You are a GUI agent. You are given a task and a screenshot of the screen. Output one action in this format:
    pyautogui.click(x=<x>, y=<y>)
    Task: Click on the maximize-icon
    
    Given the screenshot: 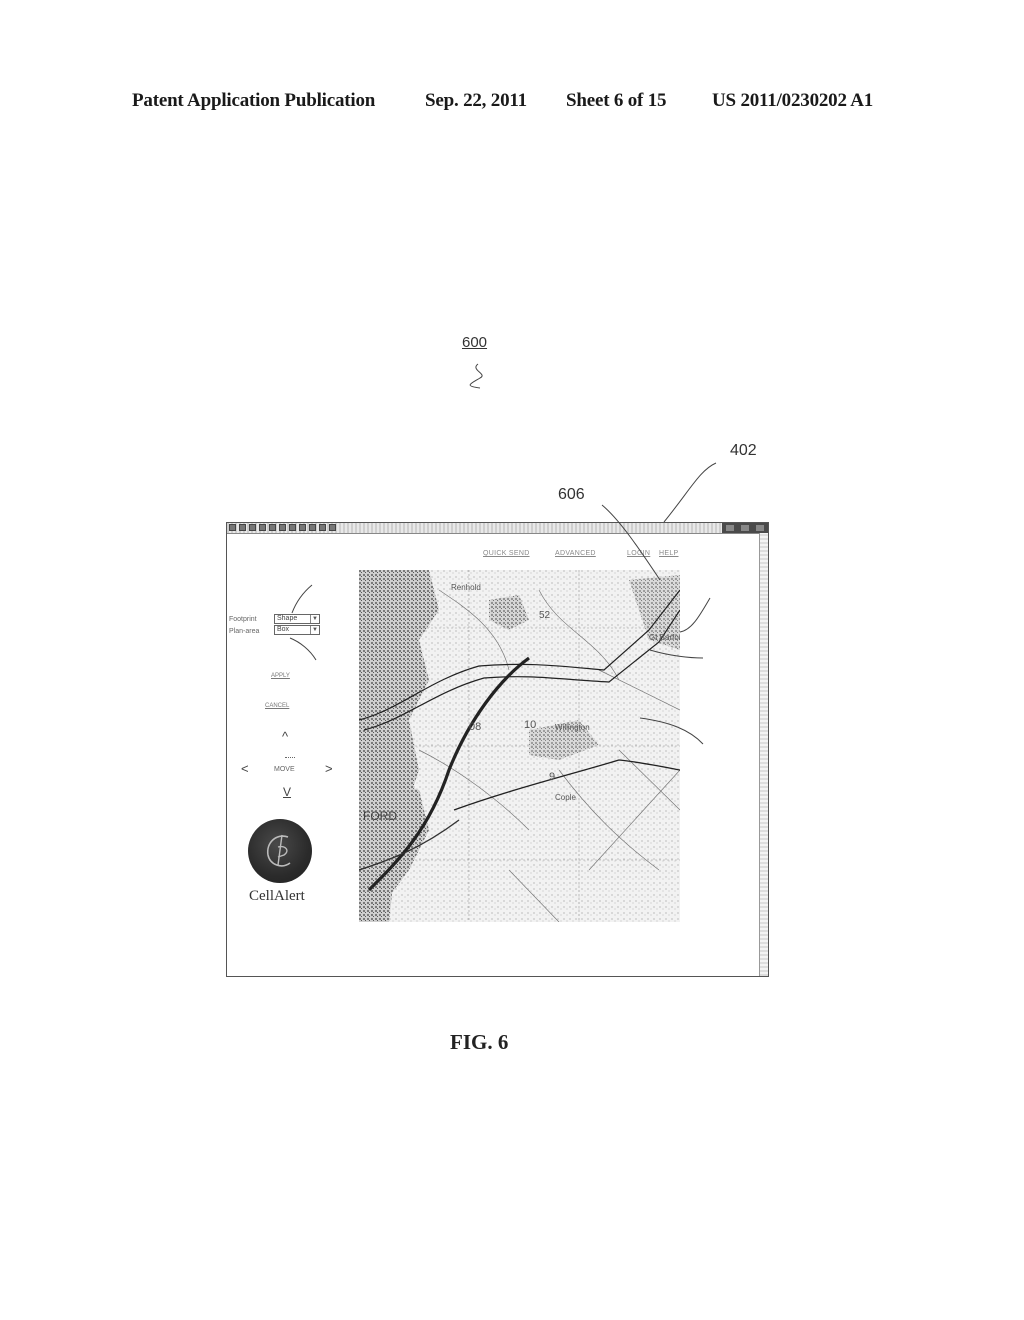 What is the action you would take?
    pyautogui.click(x=744, y=528)
    